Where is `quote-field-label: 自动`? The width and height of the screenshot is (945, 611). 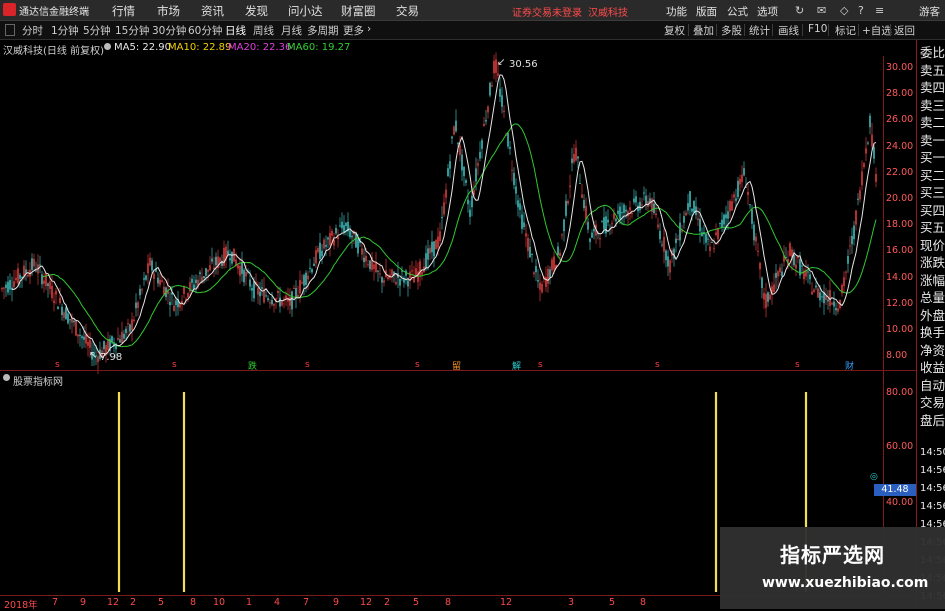 quote-field-label: 自动 is located at coordinates (932, 385).